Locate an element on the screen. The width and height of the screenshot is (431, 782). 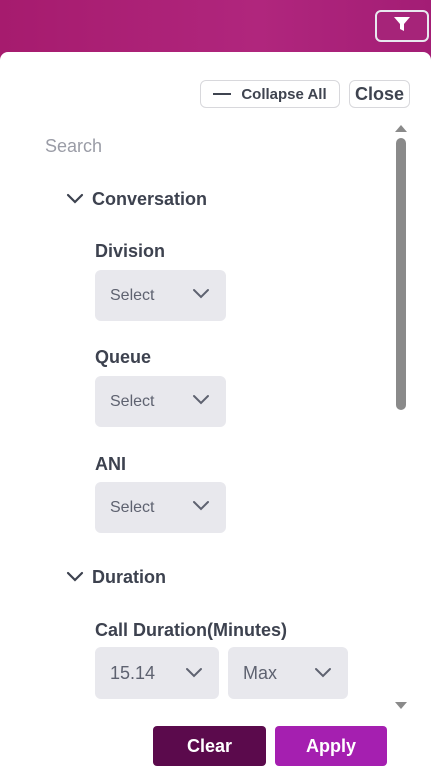
call-duration-min-select: 15.14 is located at coordinates (157, 673).